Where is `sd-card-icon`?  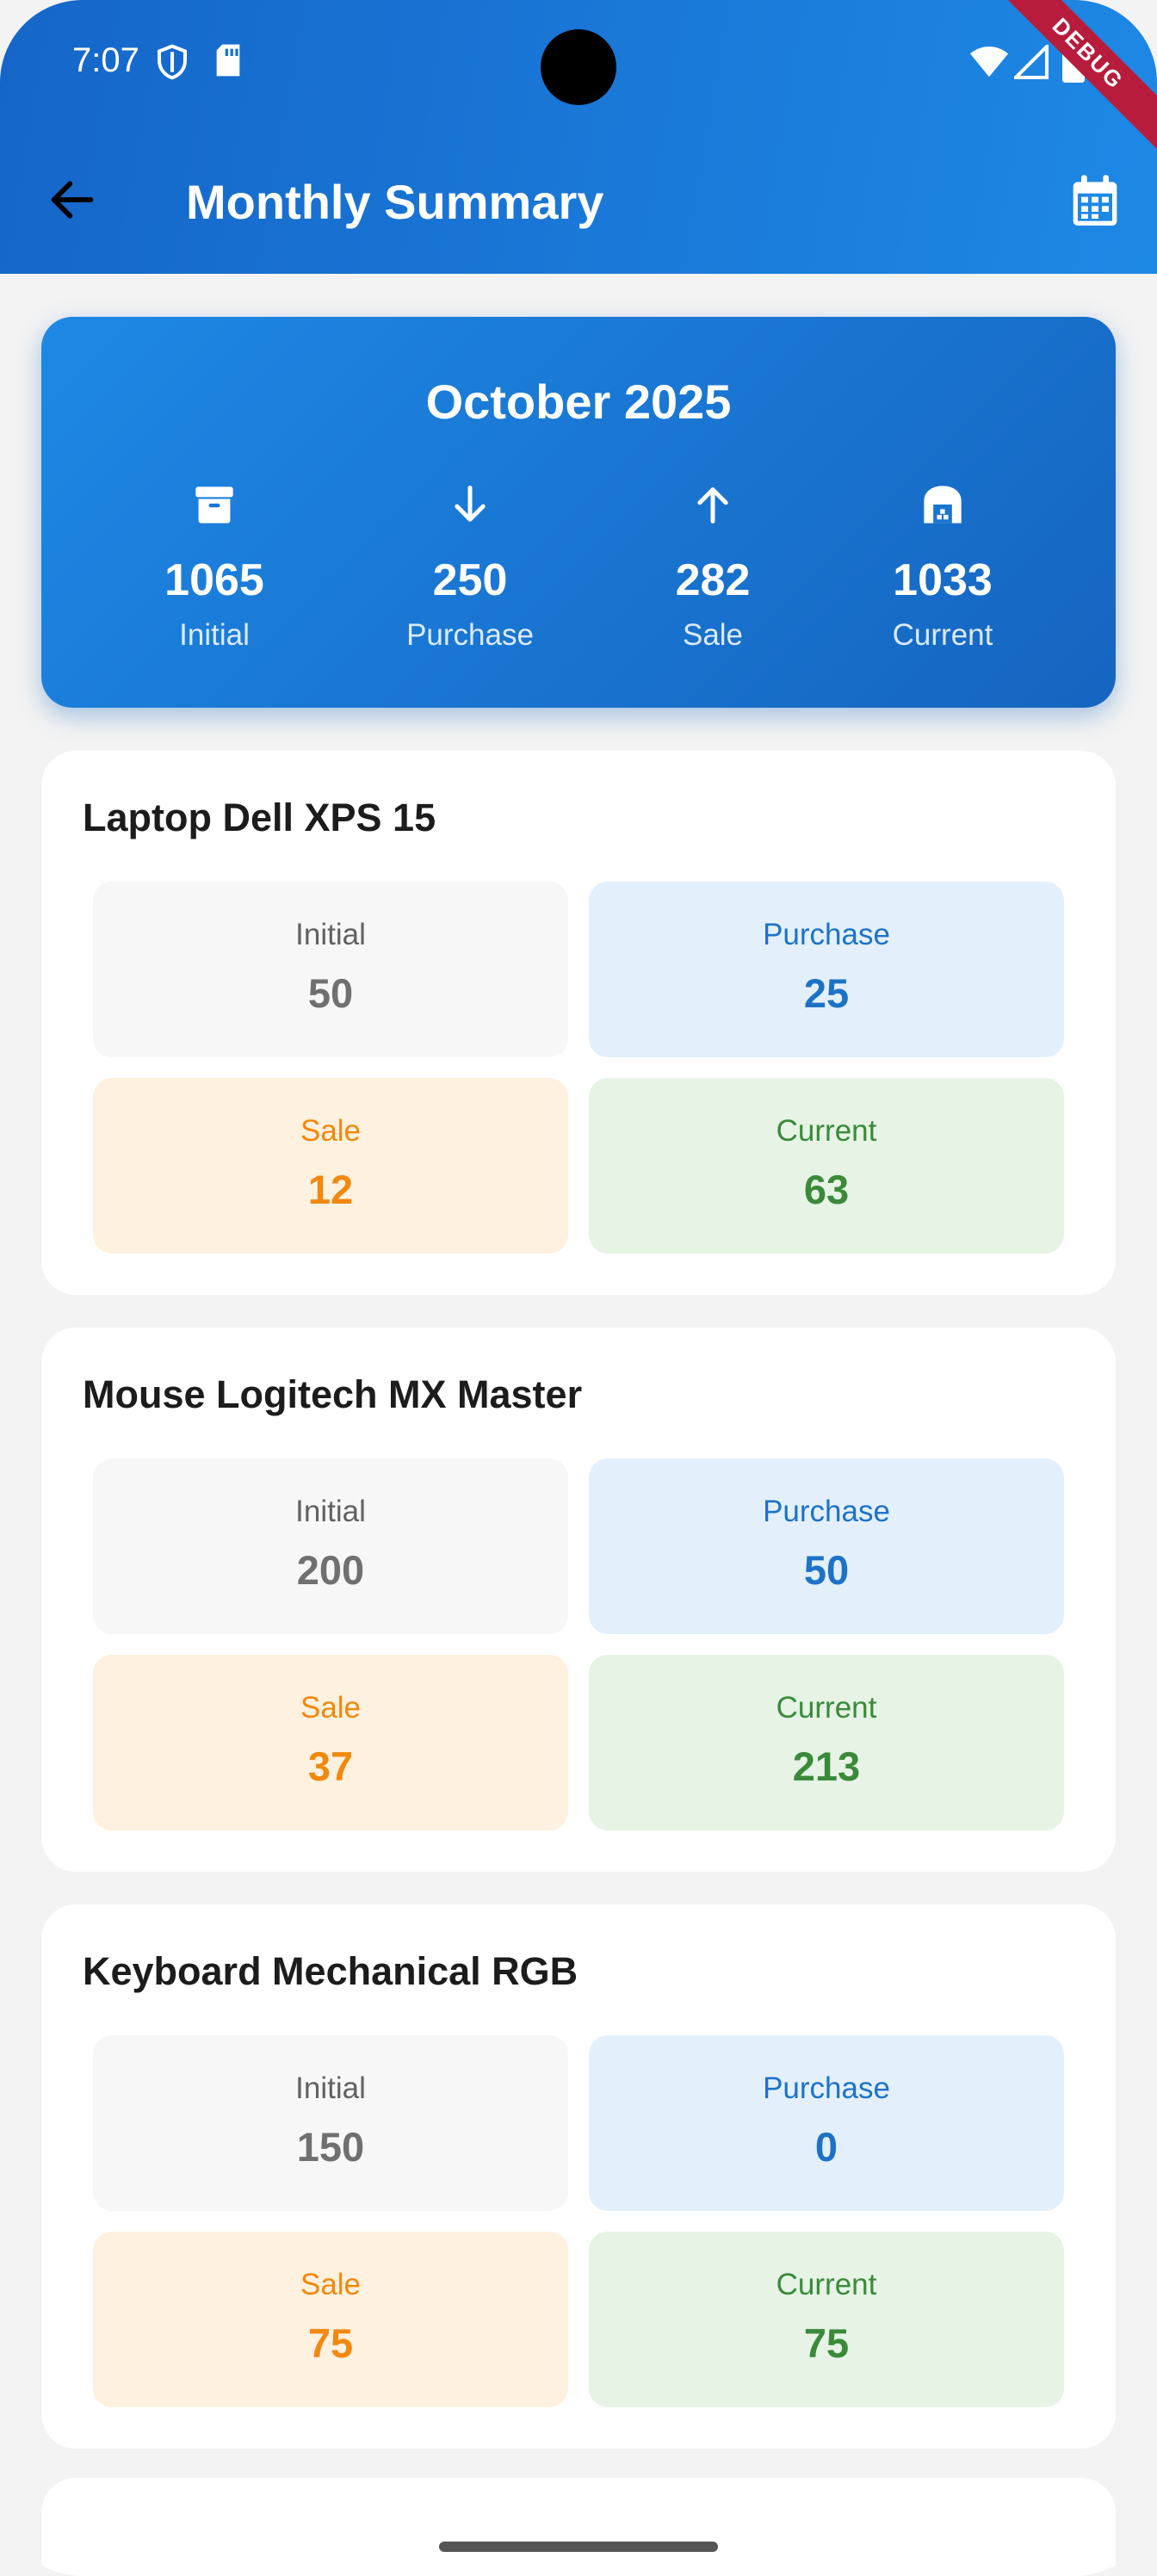 sd-card-icon is located at coordinates (228, 63).